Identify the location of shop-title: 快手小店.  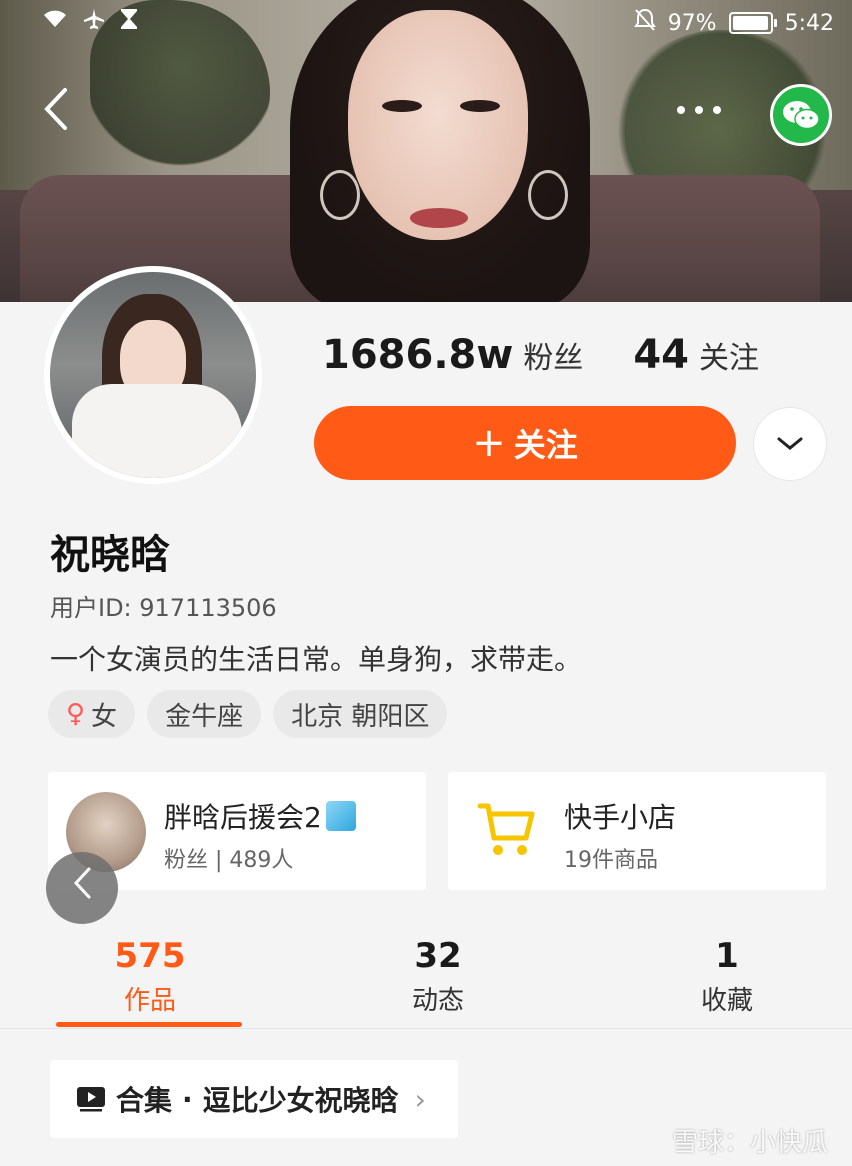
(620, 817).